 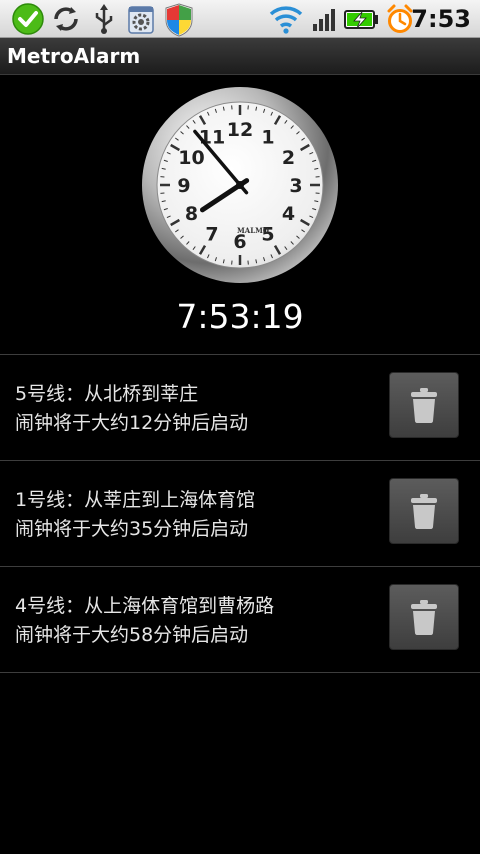 What do you see at coordinates (240, 316) in the screenshot?
I see `digital-time: 7:53:19` at bounding box center [240, 316].